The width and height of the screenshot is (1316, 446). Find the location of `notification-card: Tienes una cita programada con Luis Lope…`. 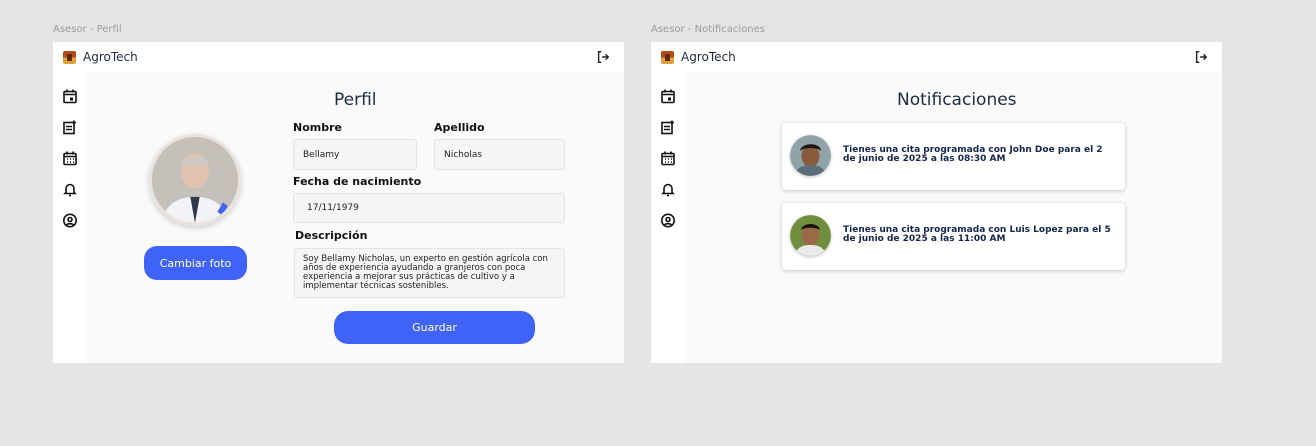

notification-card: Tienes una cita programada con Luis Lope… is located at coordinates (953, 236).